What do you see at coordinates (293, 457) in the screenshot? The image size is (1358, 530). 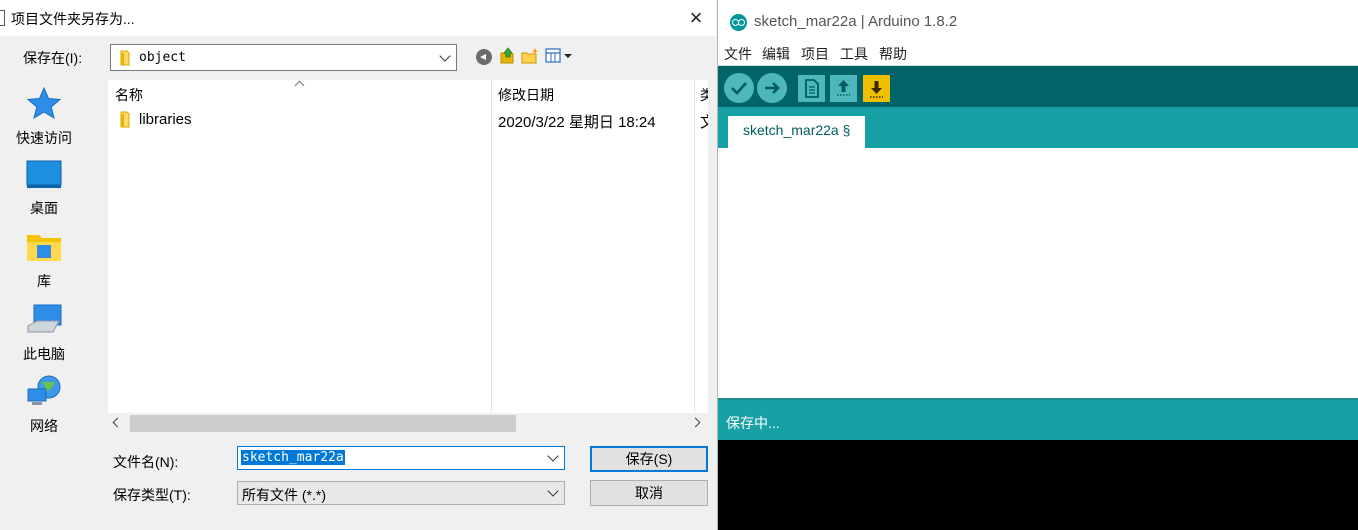 I see `file-name-value: sketch_mar22a` at bounding box center [293, 457].